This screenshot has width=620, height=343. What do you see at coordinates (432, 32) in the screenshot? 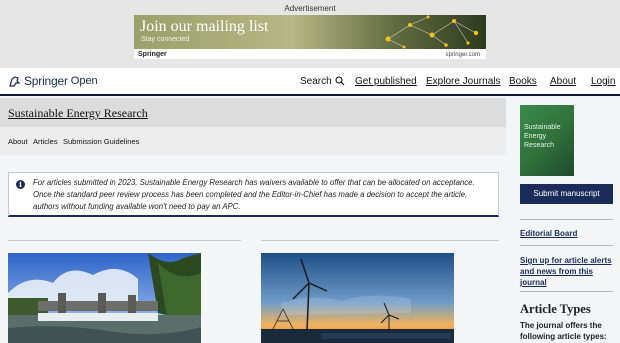
I see `network-graphic-icon` at bounding box center [432, 32].